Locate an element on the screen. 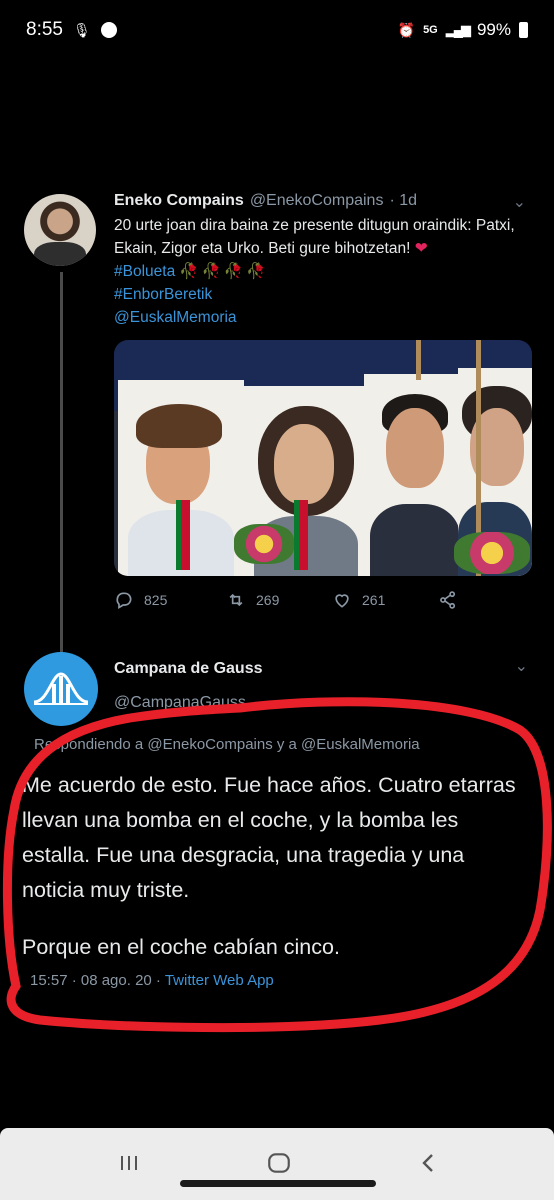 The height and width of the screenshot is (1200, 554). thread-line is located at coordinates (61, 464).